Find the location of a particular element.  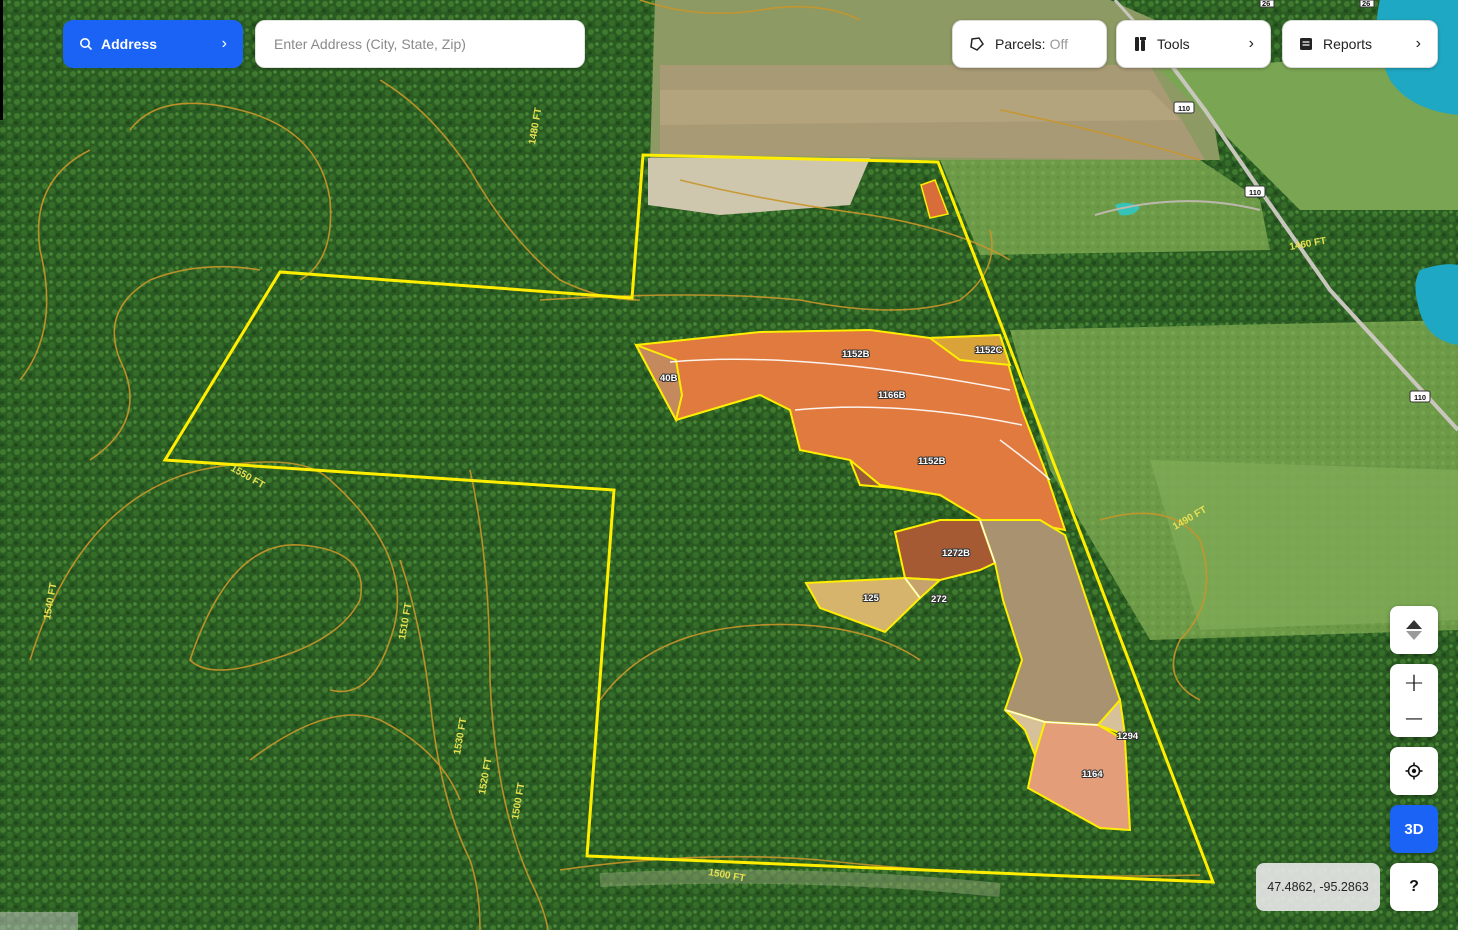

help-button: ? is located at coordinates (1414, 887).